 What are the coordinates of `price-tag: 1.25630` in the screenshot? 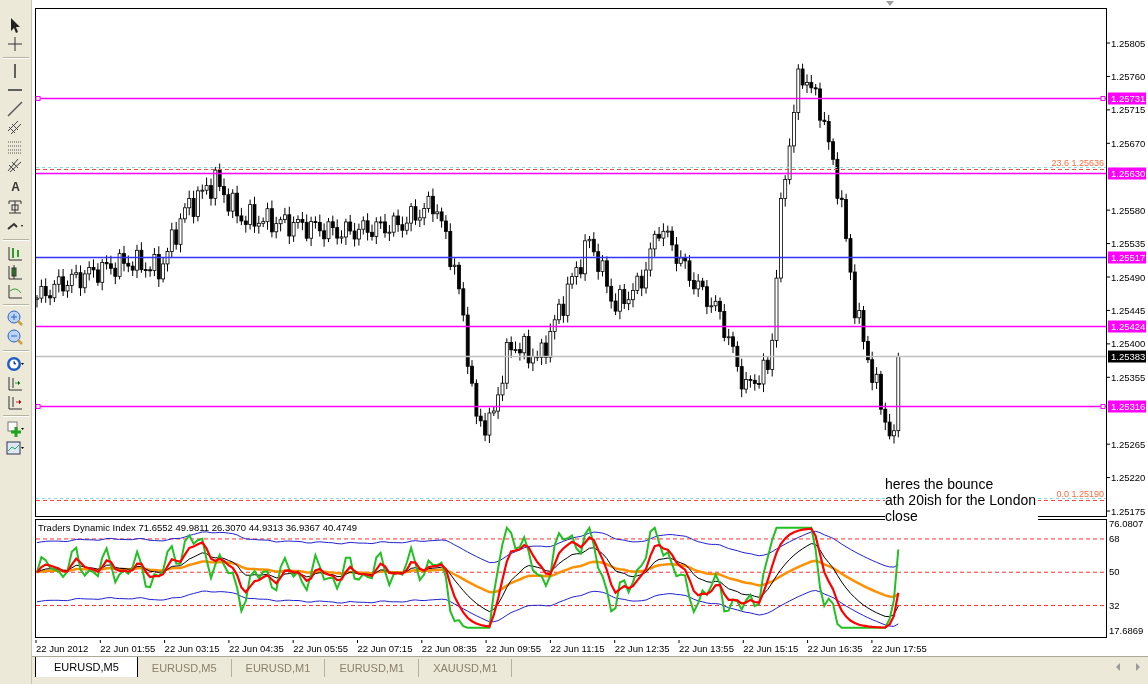 It's located at (1127, 173).